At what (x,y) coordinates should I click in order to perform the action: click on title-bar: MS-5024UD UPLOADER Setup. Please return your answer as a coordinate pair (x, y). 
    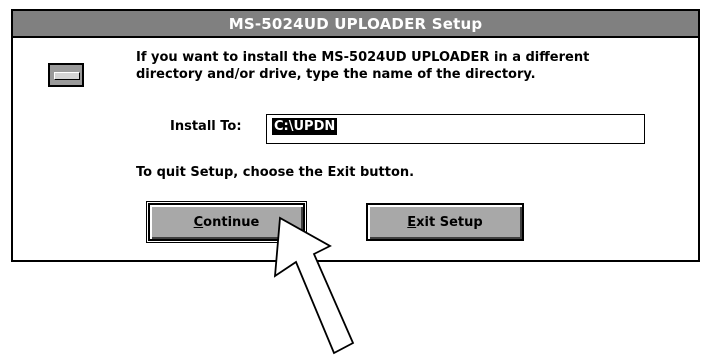
    Looking at the image, I should click on (355, 24).